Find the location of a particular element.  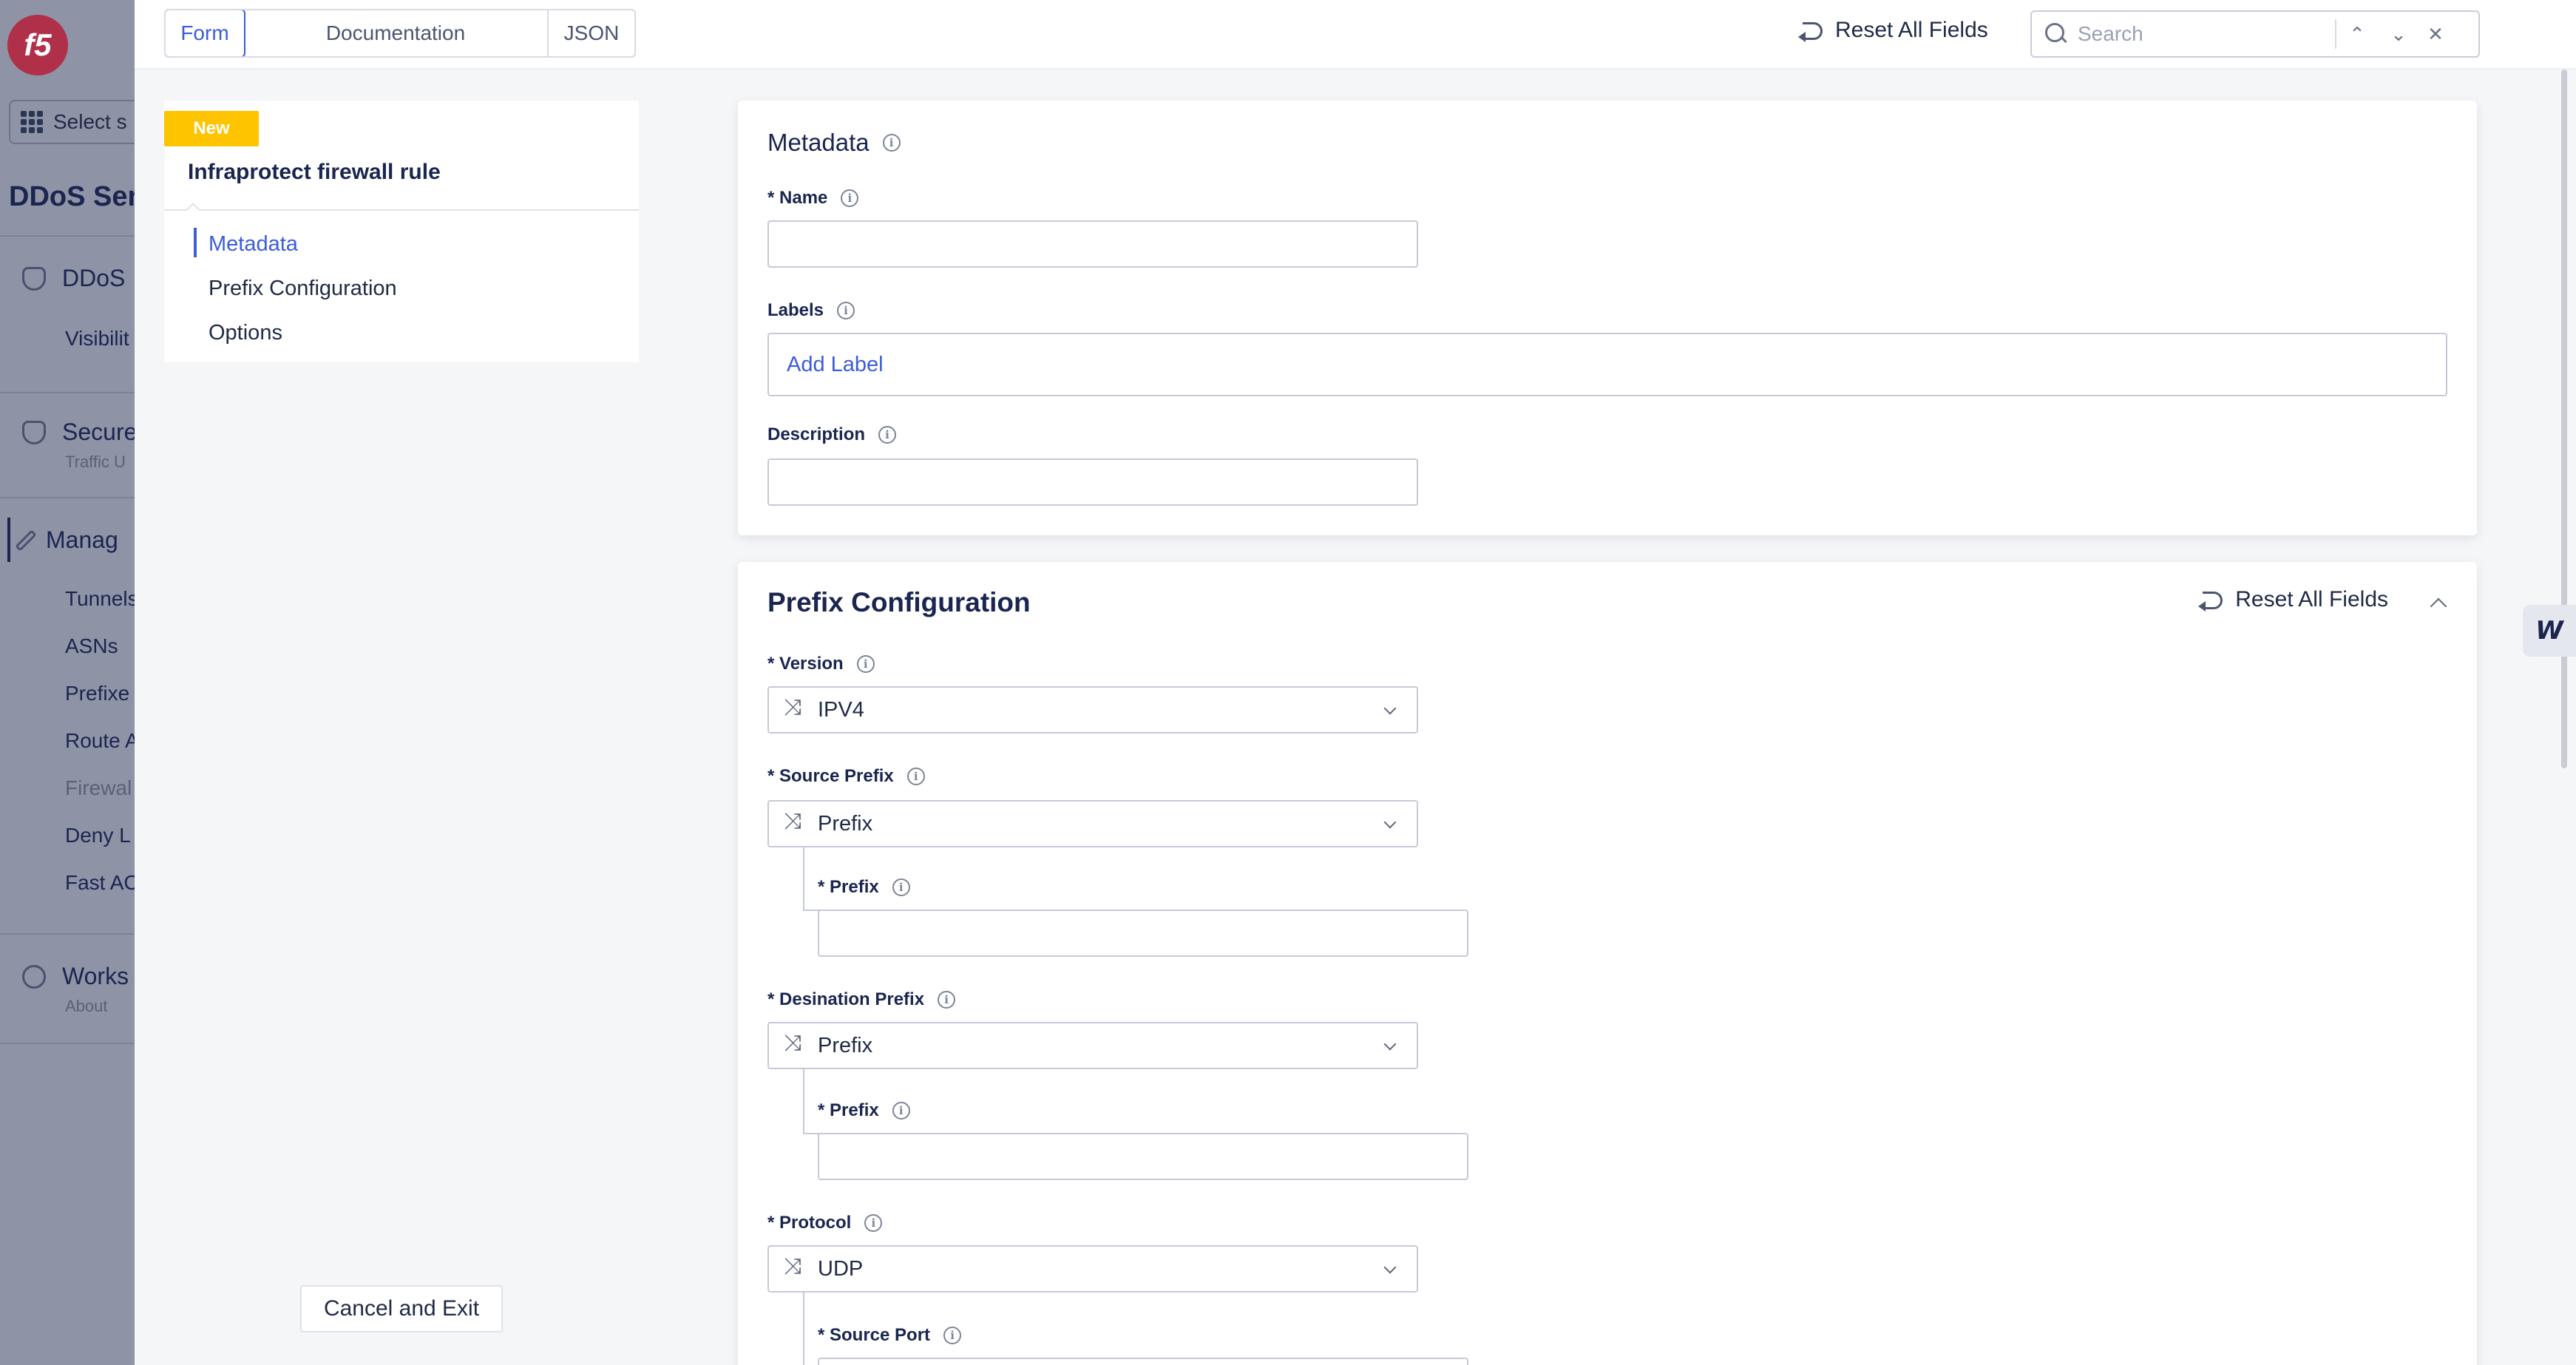

nav-item-route-advertisements: Route A is located at coordinates (100, 741).